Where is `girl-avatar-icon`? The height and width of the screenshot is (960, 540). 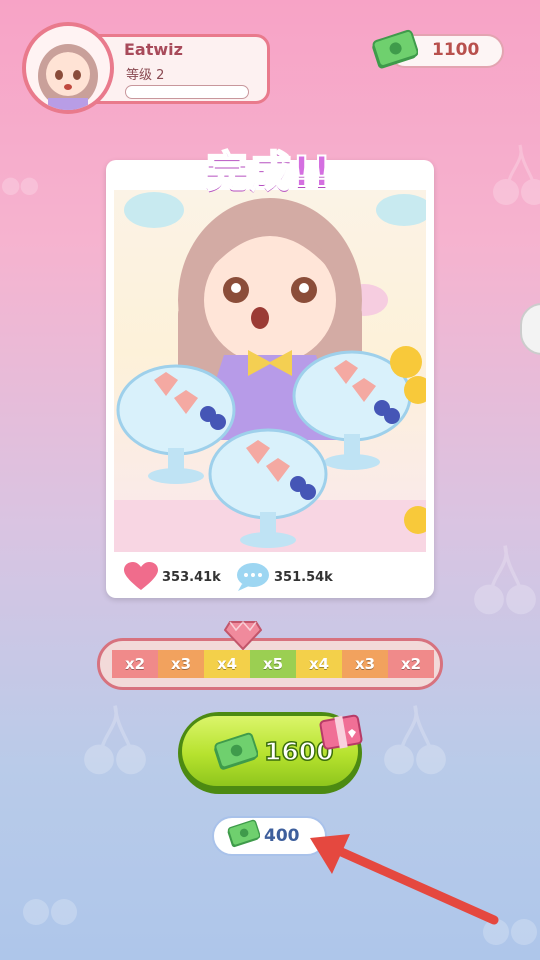 girl-avatar-icon is located at coordinates (68, 77).